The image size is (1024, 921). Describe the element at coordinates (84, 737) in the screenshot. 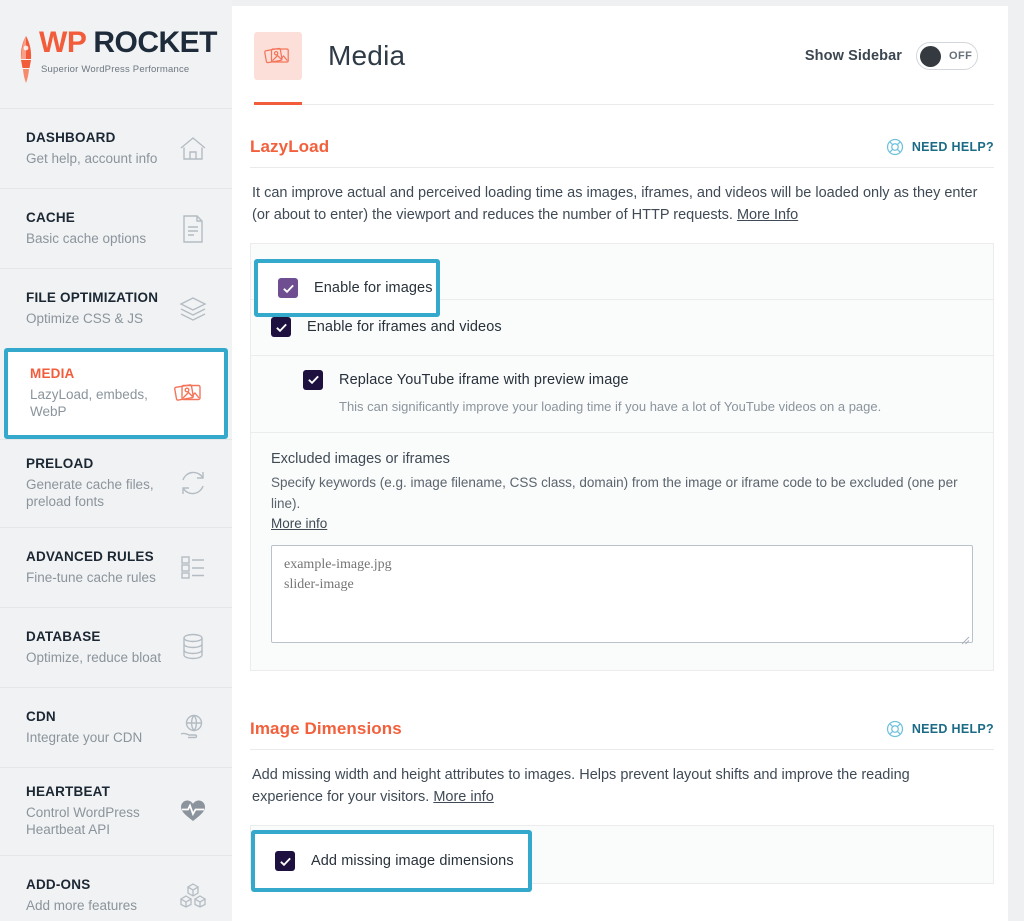

I see `sidebar-item-subtitle: Integrate your CDN` at that location.